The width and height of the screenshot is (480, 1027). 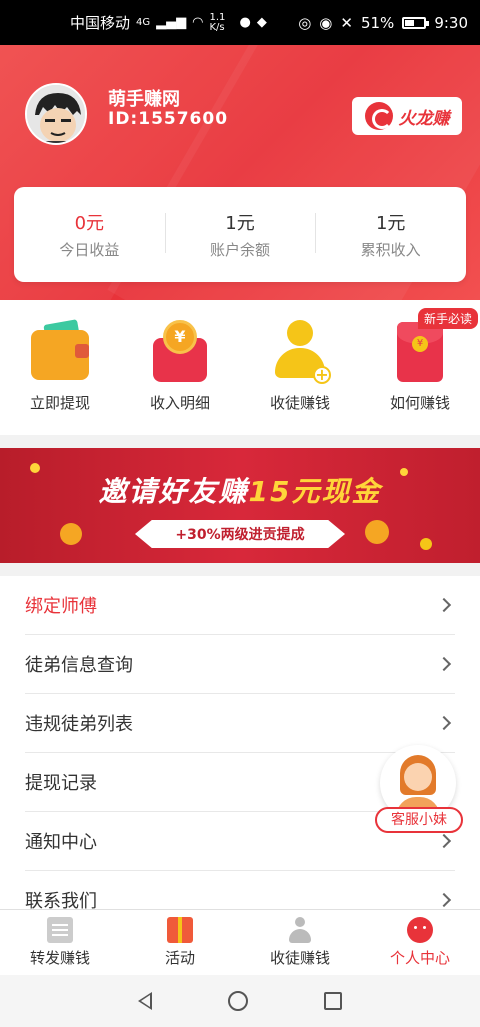 I want to click on status-bar: 中国移动 4G ▂▄▆ ◠ 1.1 K/s ● ◆ ◎ ◉ ✕ 51% 9:30, so click(x=240, y=22).